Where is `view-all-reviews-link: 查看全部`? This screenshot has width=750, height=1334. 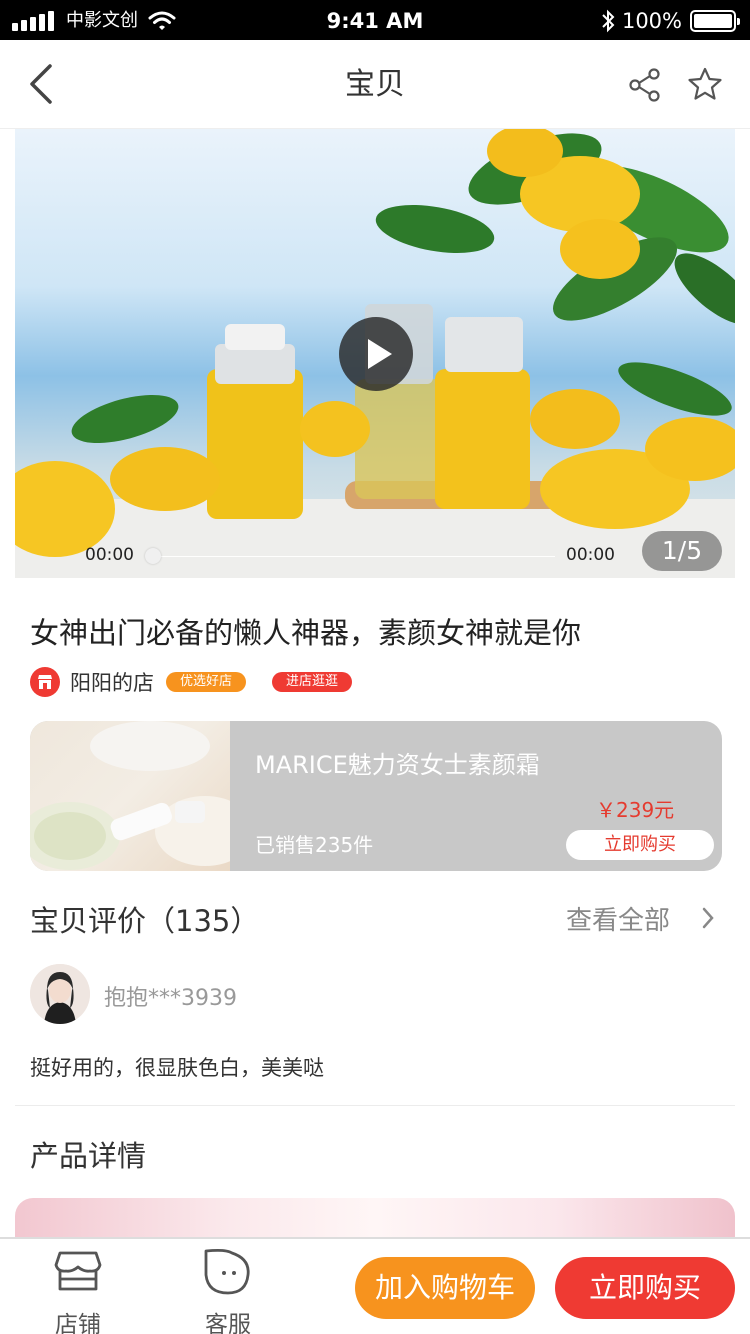 view-all-reviews-link: 查看全部 is located at coordinates (618, 918).